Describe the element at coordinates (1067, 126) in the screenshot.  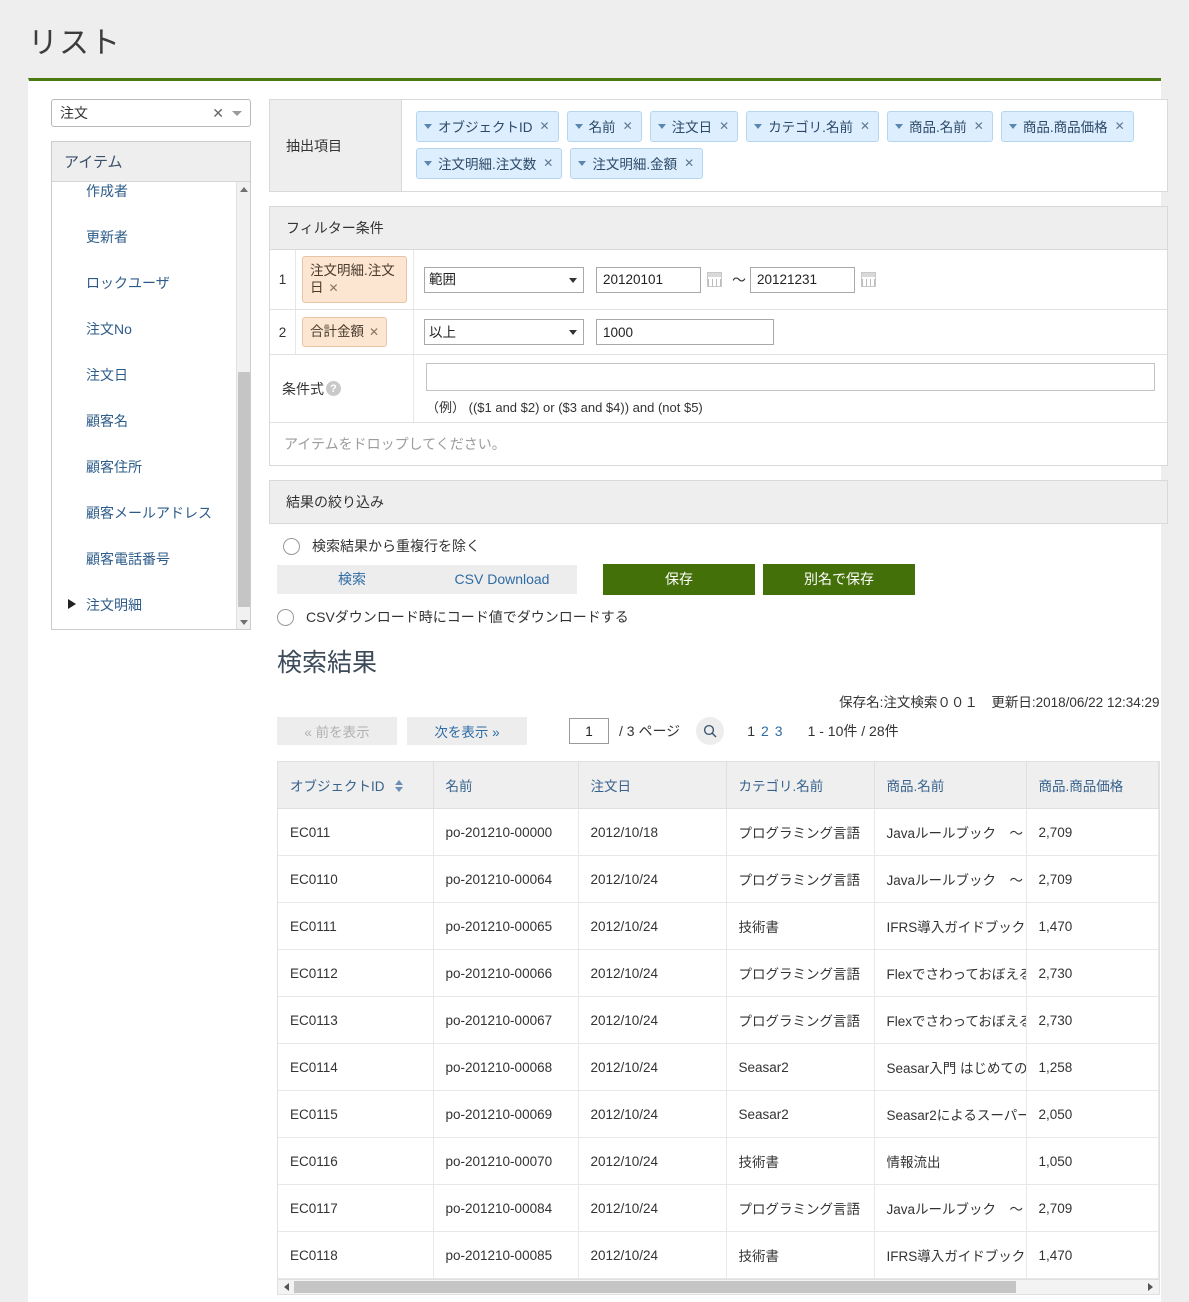
I see `extract-item-chip: 商品.商品価格 ✕` at that location.